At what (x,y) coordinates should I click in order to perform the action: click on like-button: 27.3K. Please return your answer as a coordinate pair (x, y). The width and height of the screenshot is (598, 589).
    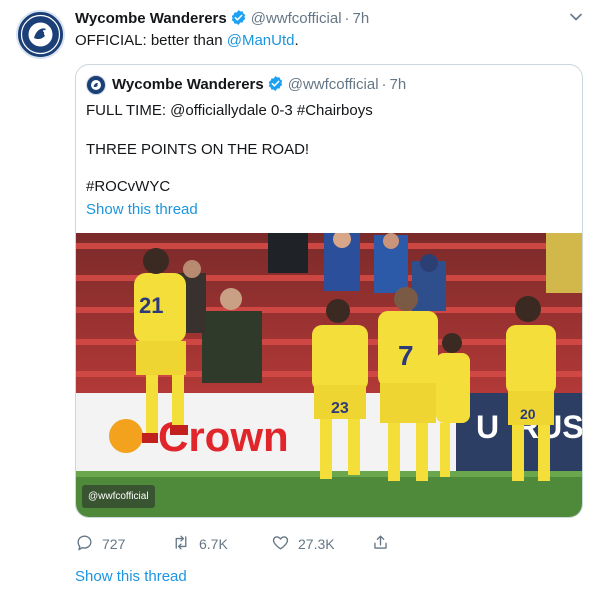
    Looking at the image, I should click on (303, 544).